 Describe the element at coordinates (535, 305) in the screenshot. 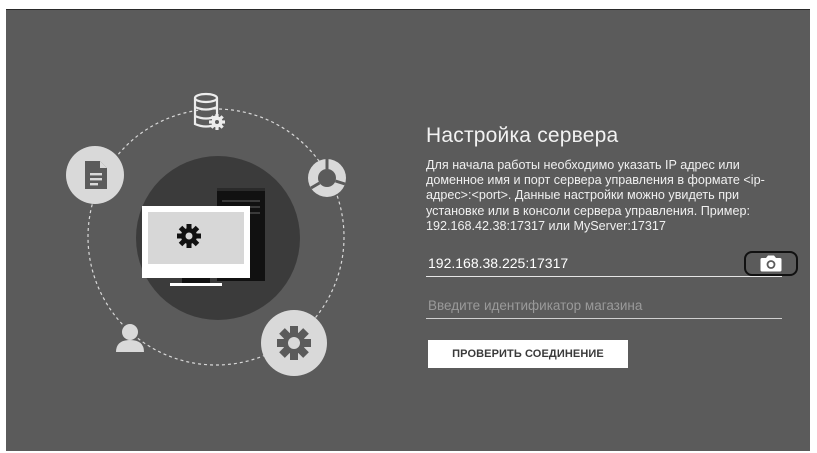

I see `store-id-placeholder: Введите идентификатор магазина` at that location.